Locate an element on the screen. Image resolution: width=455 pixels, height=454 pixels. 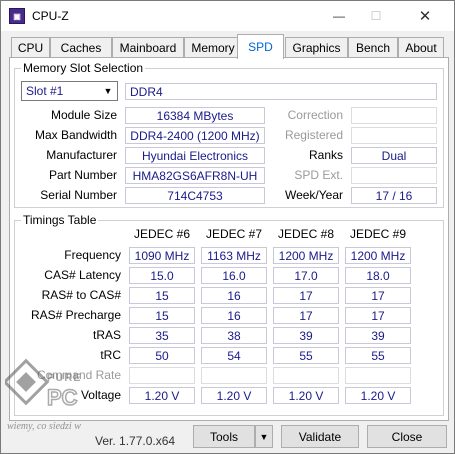
footer-bar: Ver. 1.77.0.x64 Tools ▼ Validate Close is located at coordinates (227, 437).